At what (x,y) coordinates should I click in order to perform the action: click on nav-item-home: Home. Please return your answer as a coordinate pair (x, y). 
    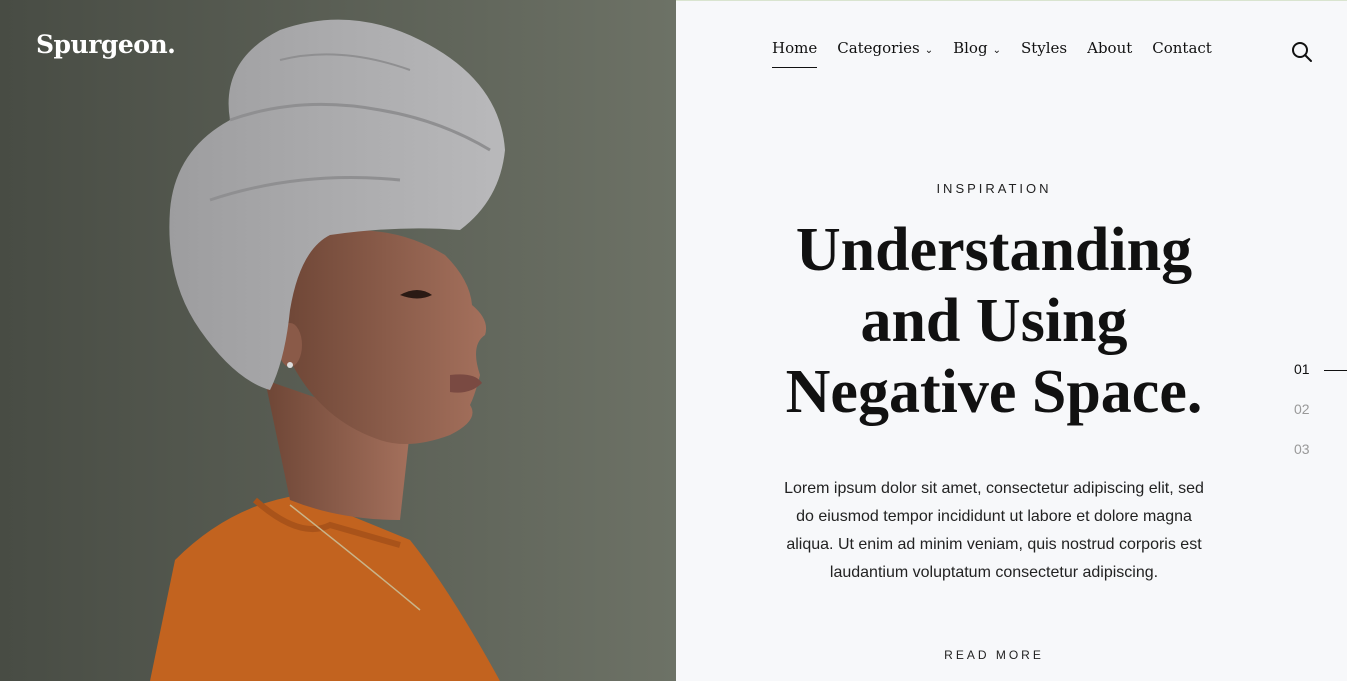
    Looking at the image, I should click on (795, 53).